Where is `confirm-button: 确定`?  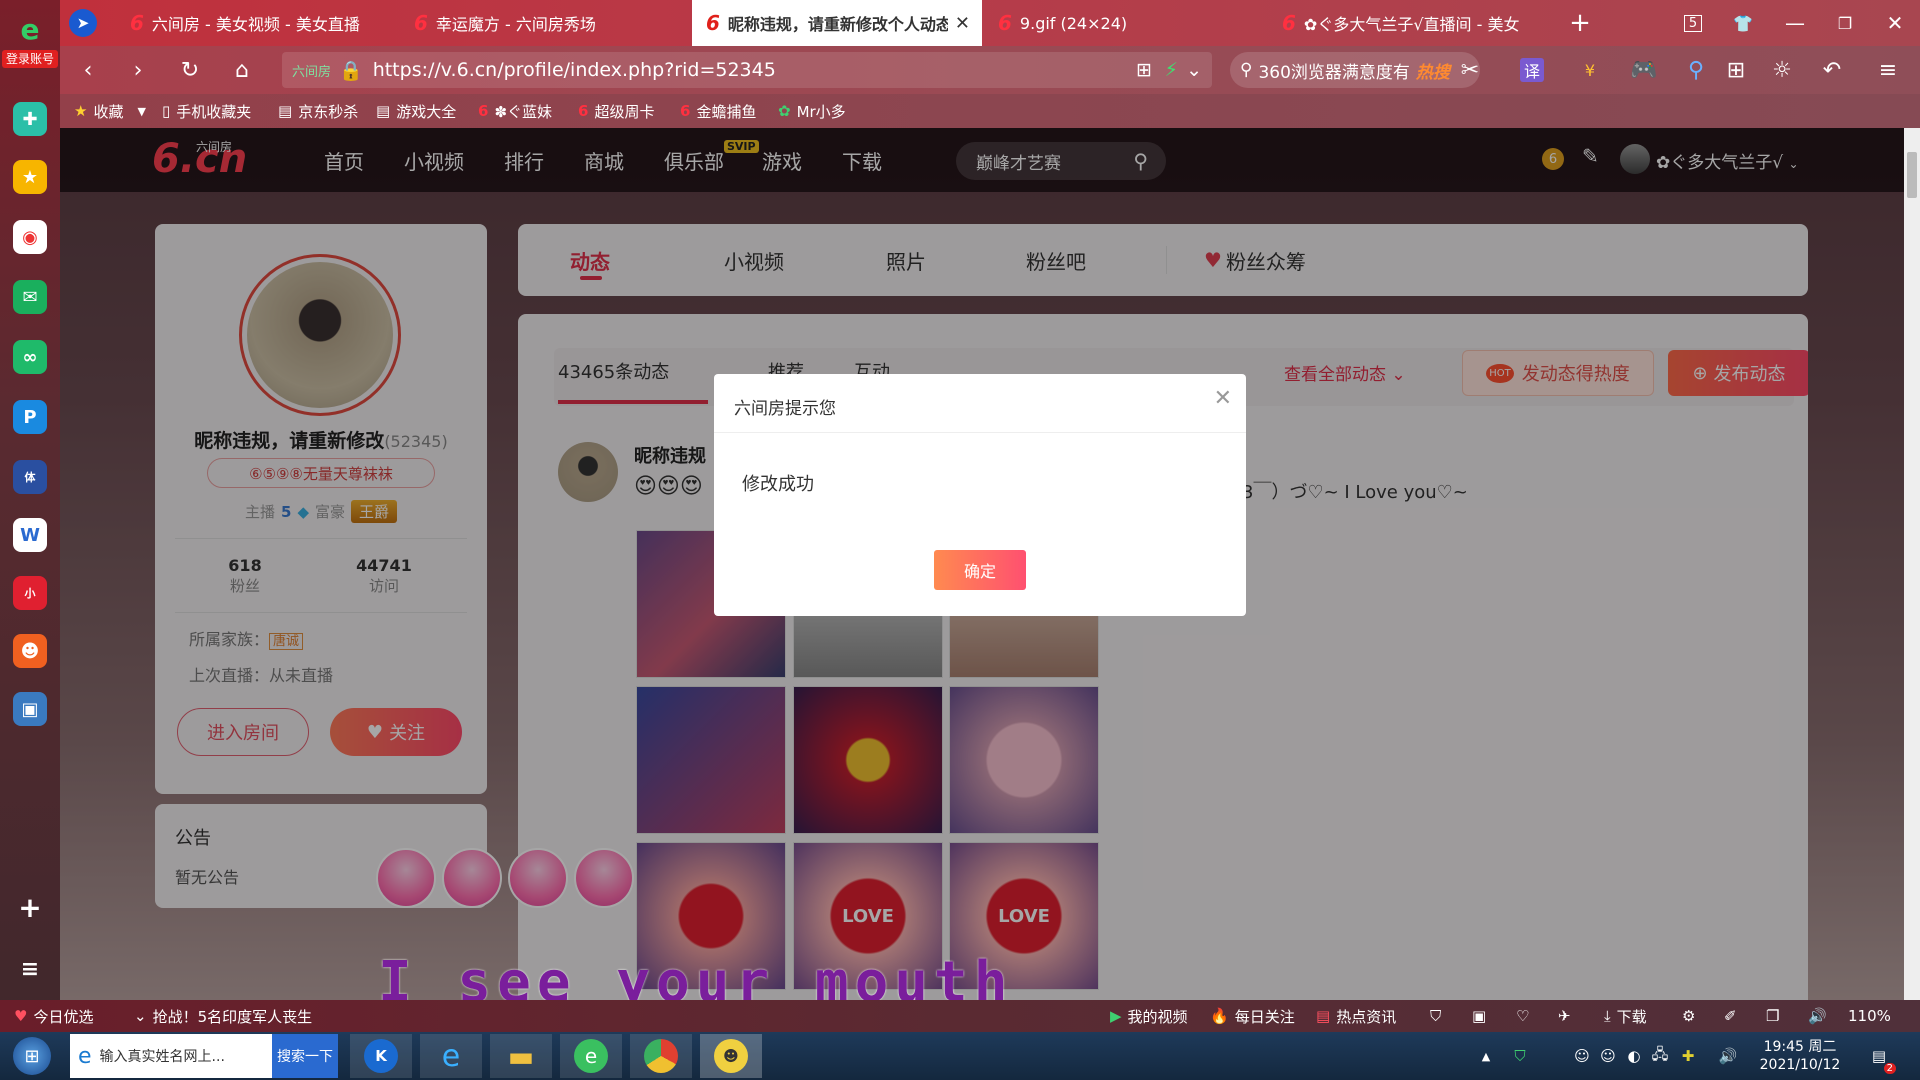
confirm-button: 确定 is located at coordinates (980, 570).